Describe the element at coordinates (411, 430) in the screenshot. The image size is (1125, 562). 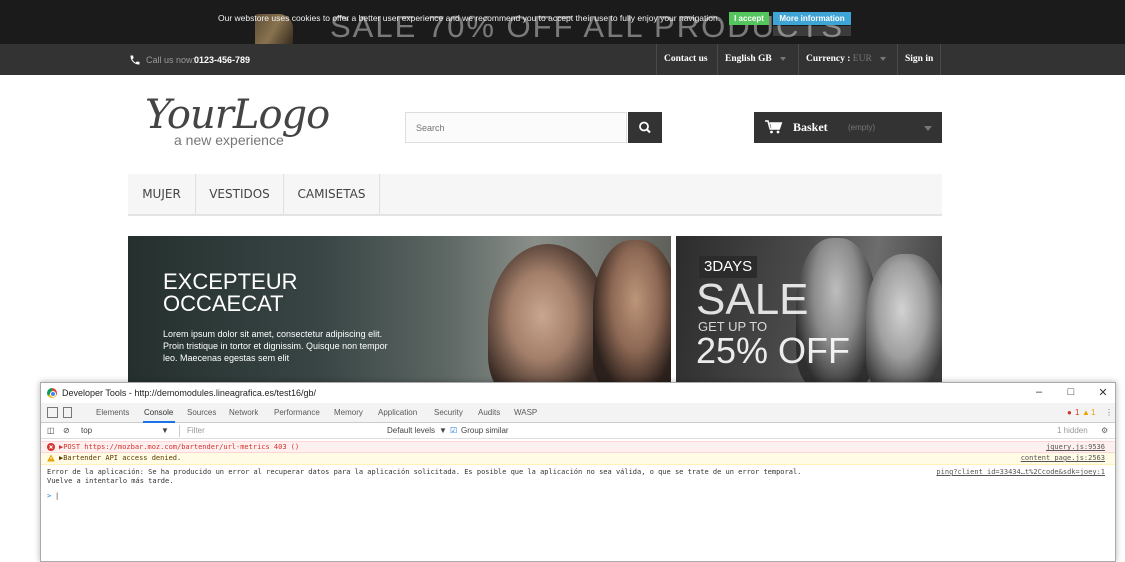
I see `log-levels-dropdown: Default levels` at that location.